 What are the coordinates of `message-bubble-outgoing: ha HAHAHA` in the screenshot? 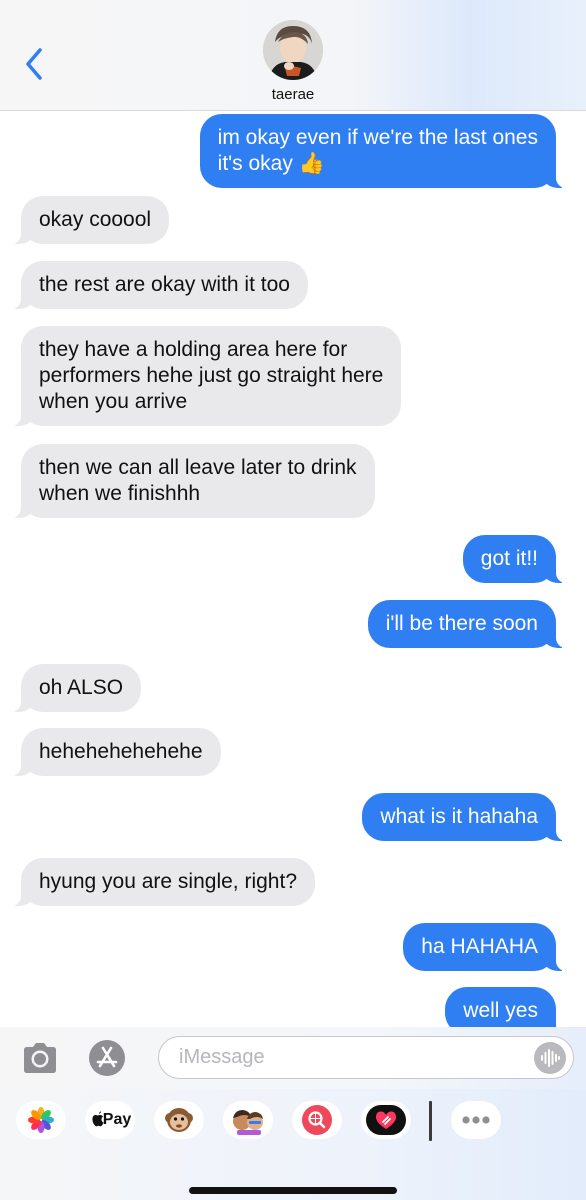 It's located at (484, 947).